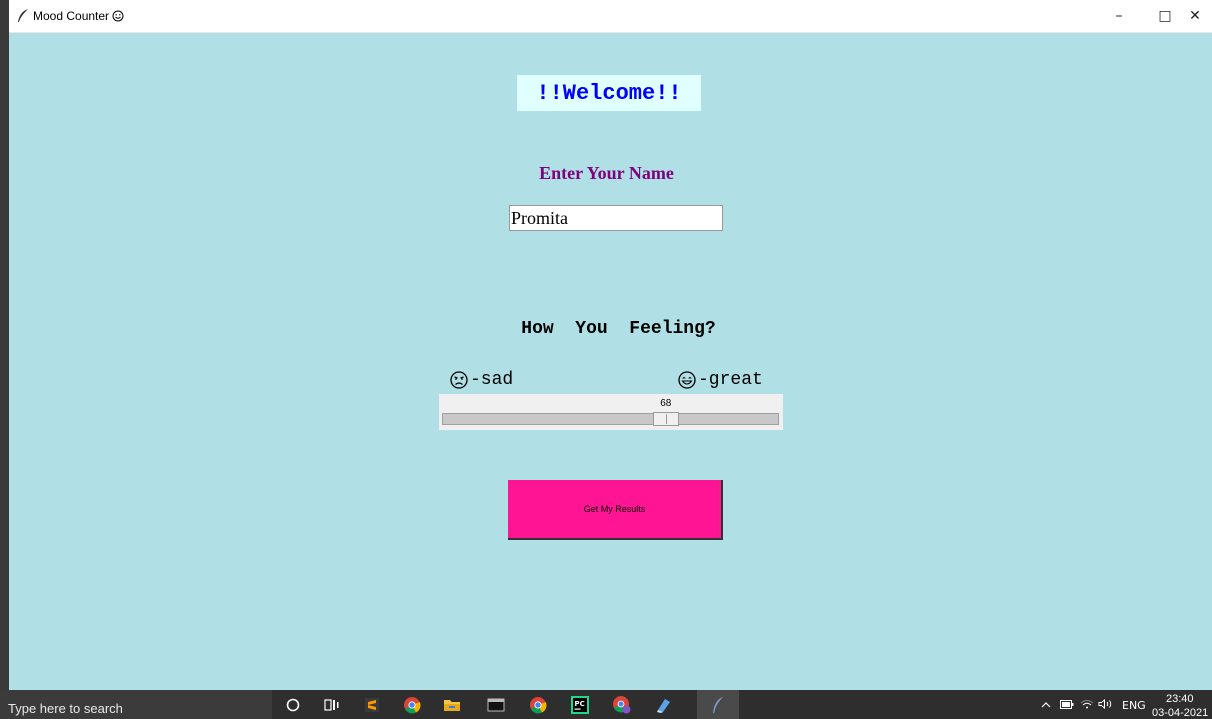  Describe the element at coordinates (1106, 705) in the screenshot. I see `volume-icon` at that location.